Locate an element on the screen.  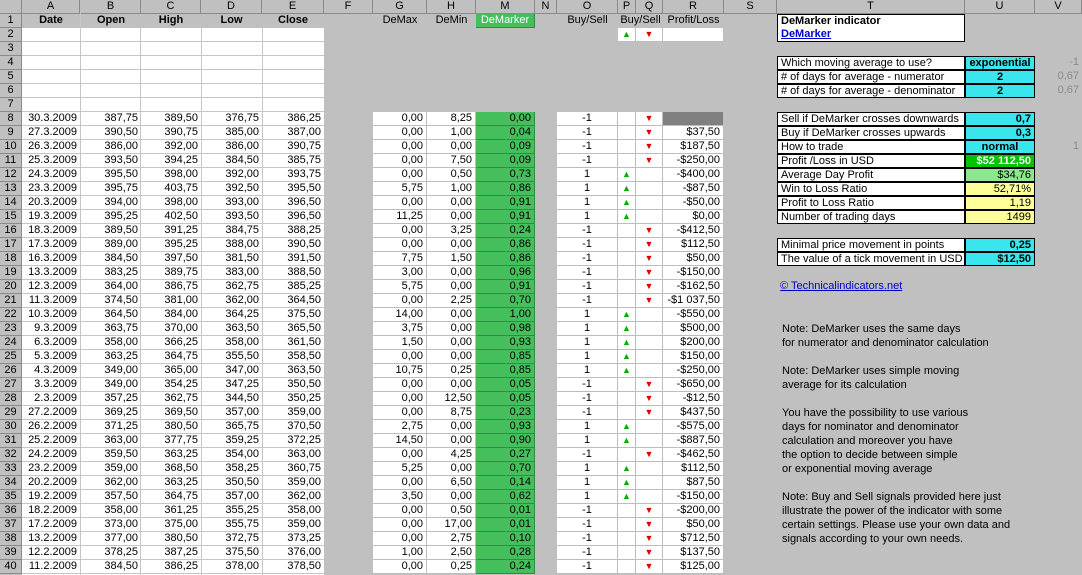
row-header: 33 is located at coordinates (11, 469).